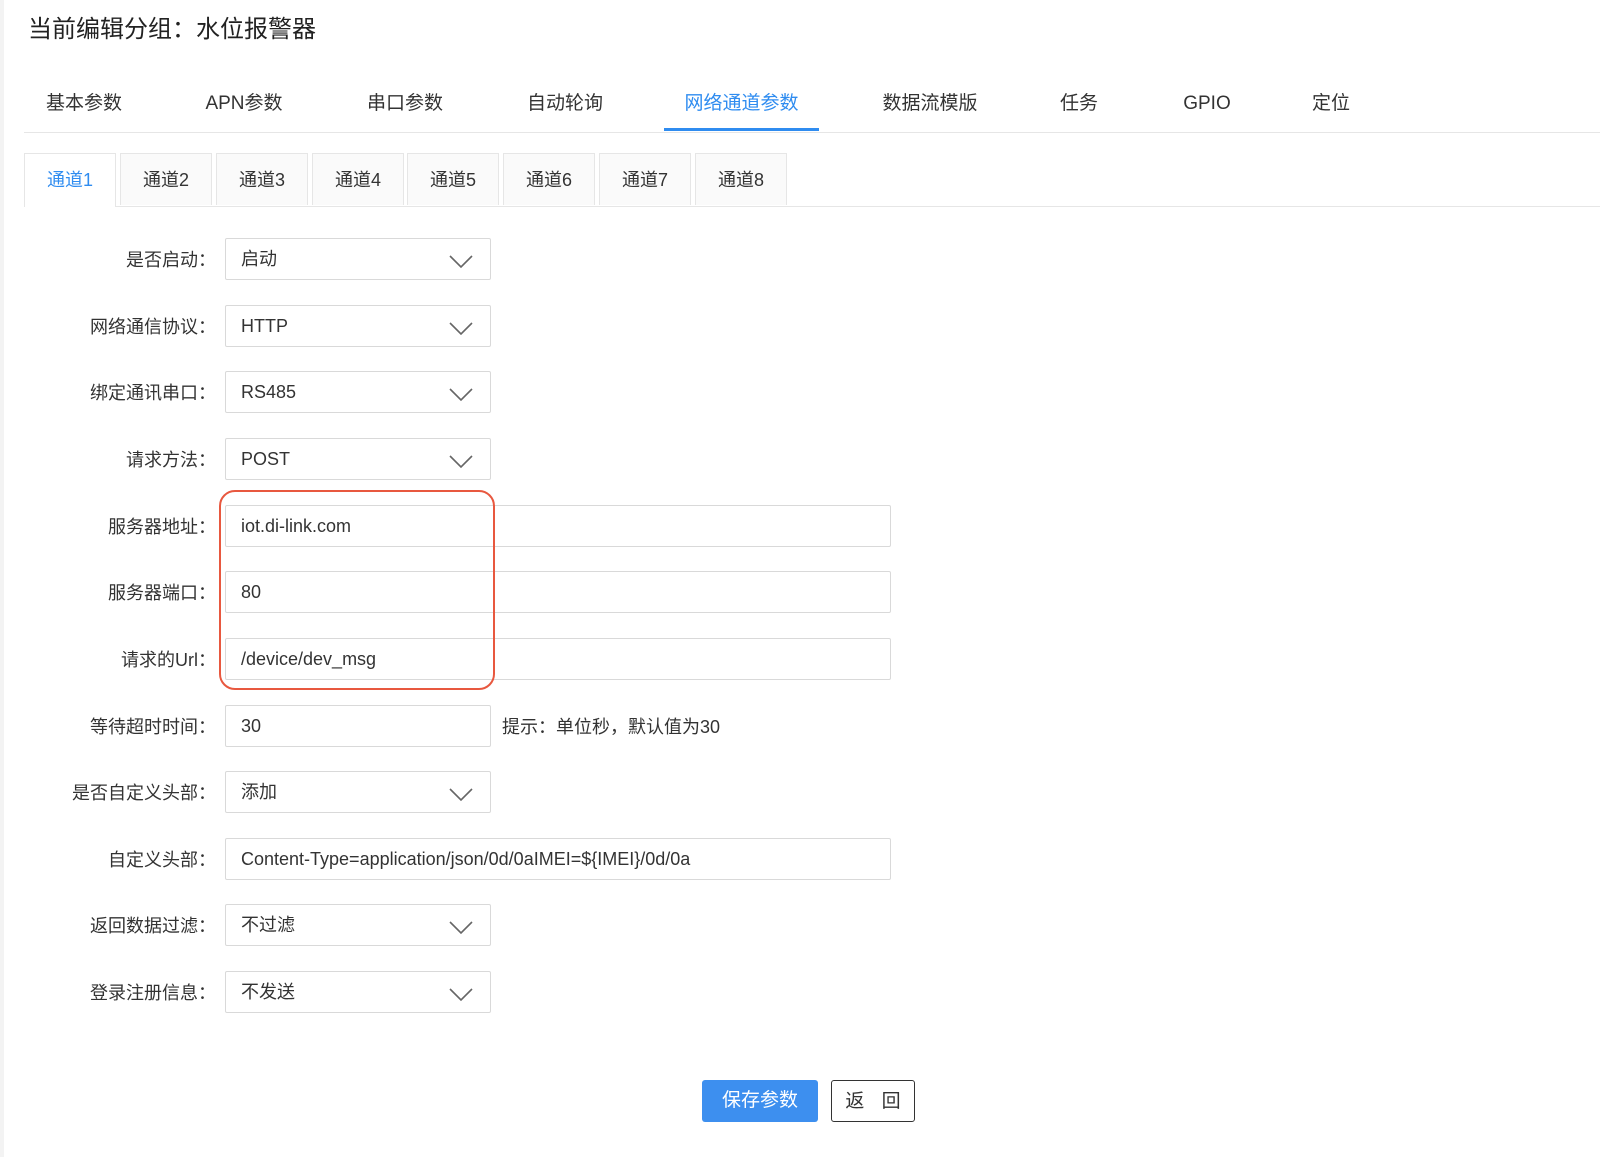 The height and width of the screenshot is (1157, 1600). What do you see at coordinates (171, 460) in the screenshot?
I see `method-label: 请求方法：` at bounding box center [171, 460].